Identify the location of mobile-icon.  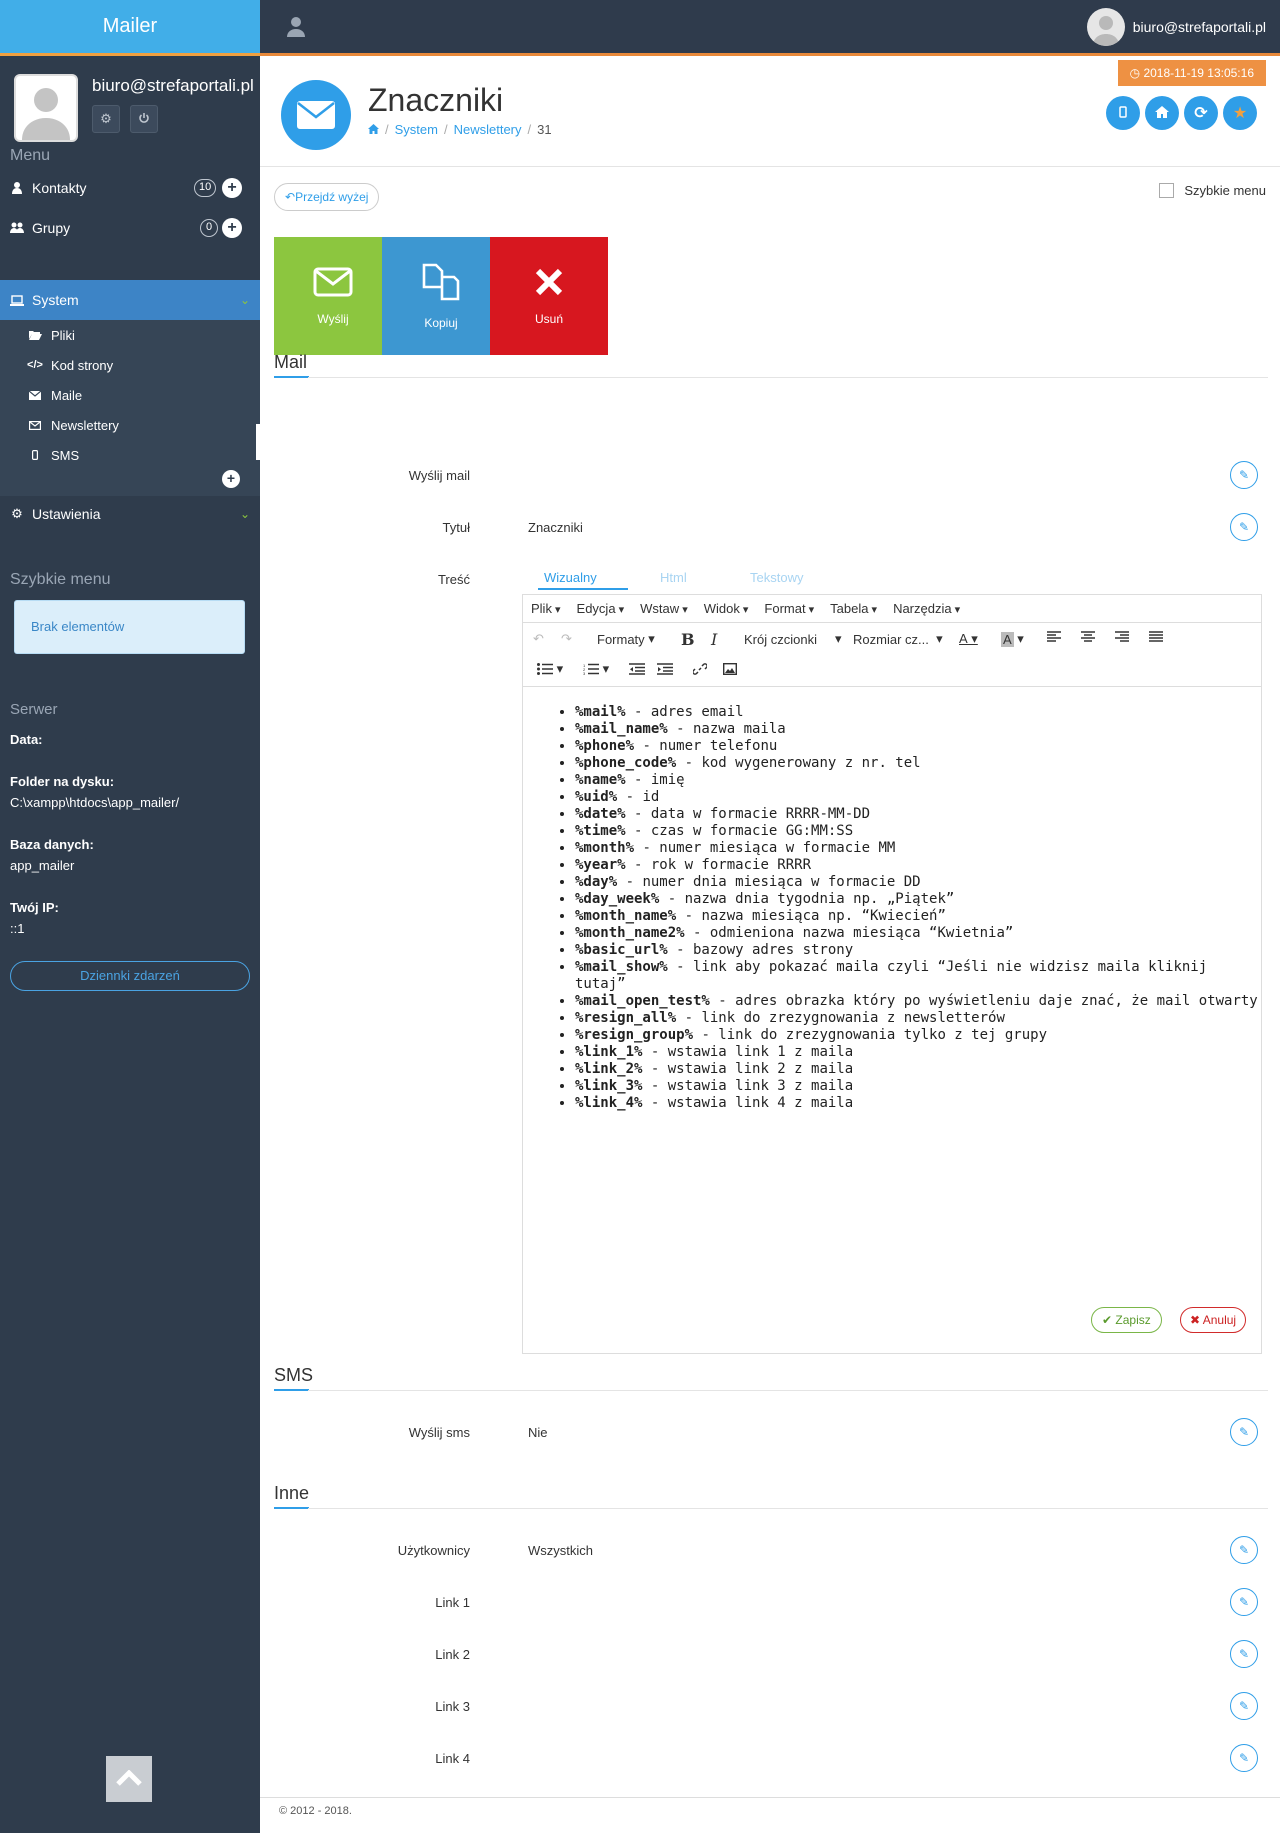
(1123, 113).